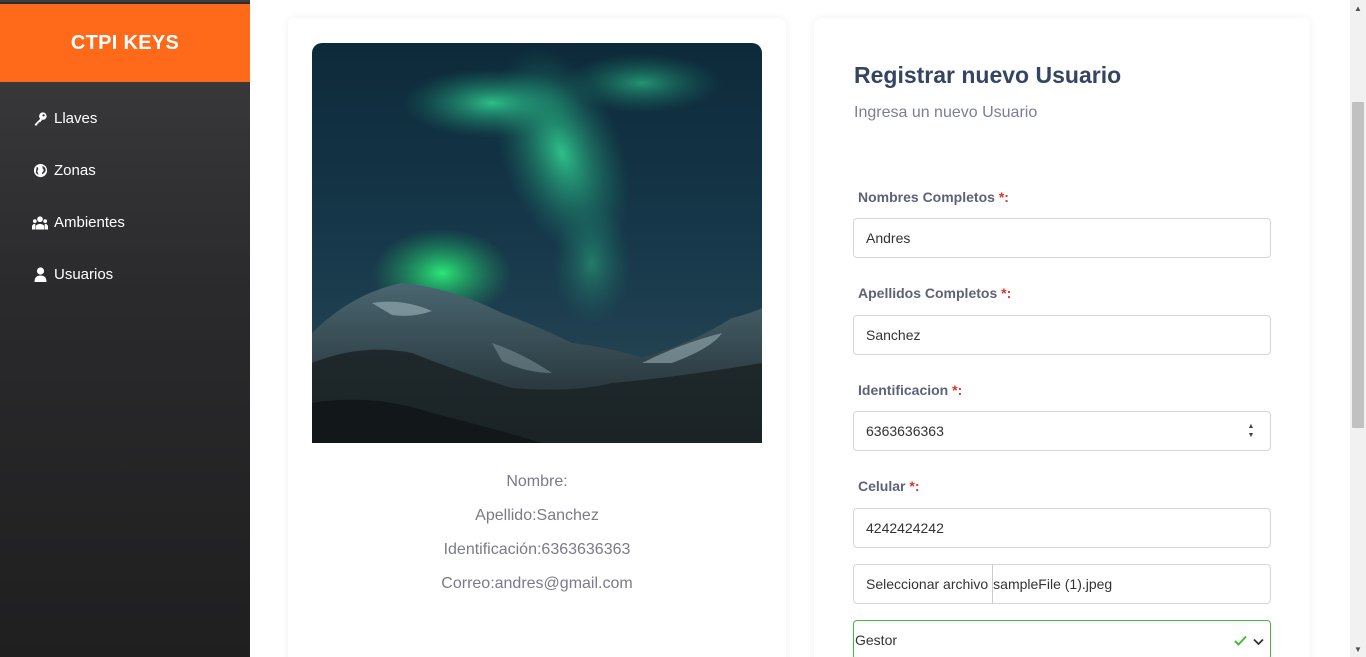 This screenshot has height=657, width=1366. Describe the element at coordinates (40, 274) in the screenshot. I see `user-icon` at that location.